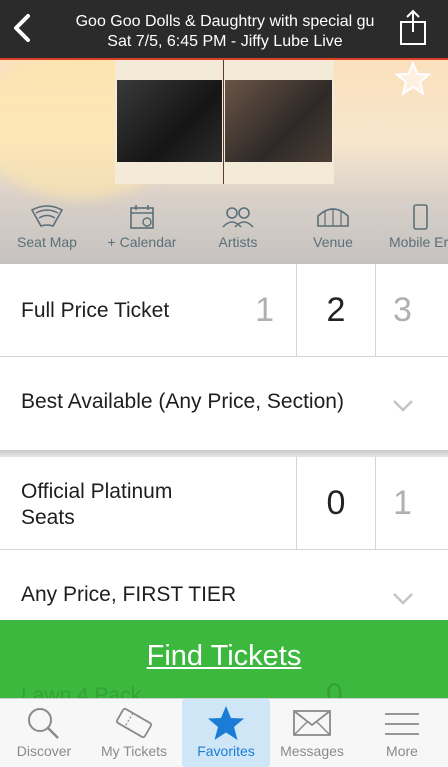  I want to click on mobile-icon, so click(420, 217).